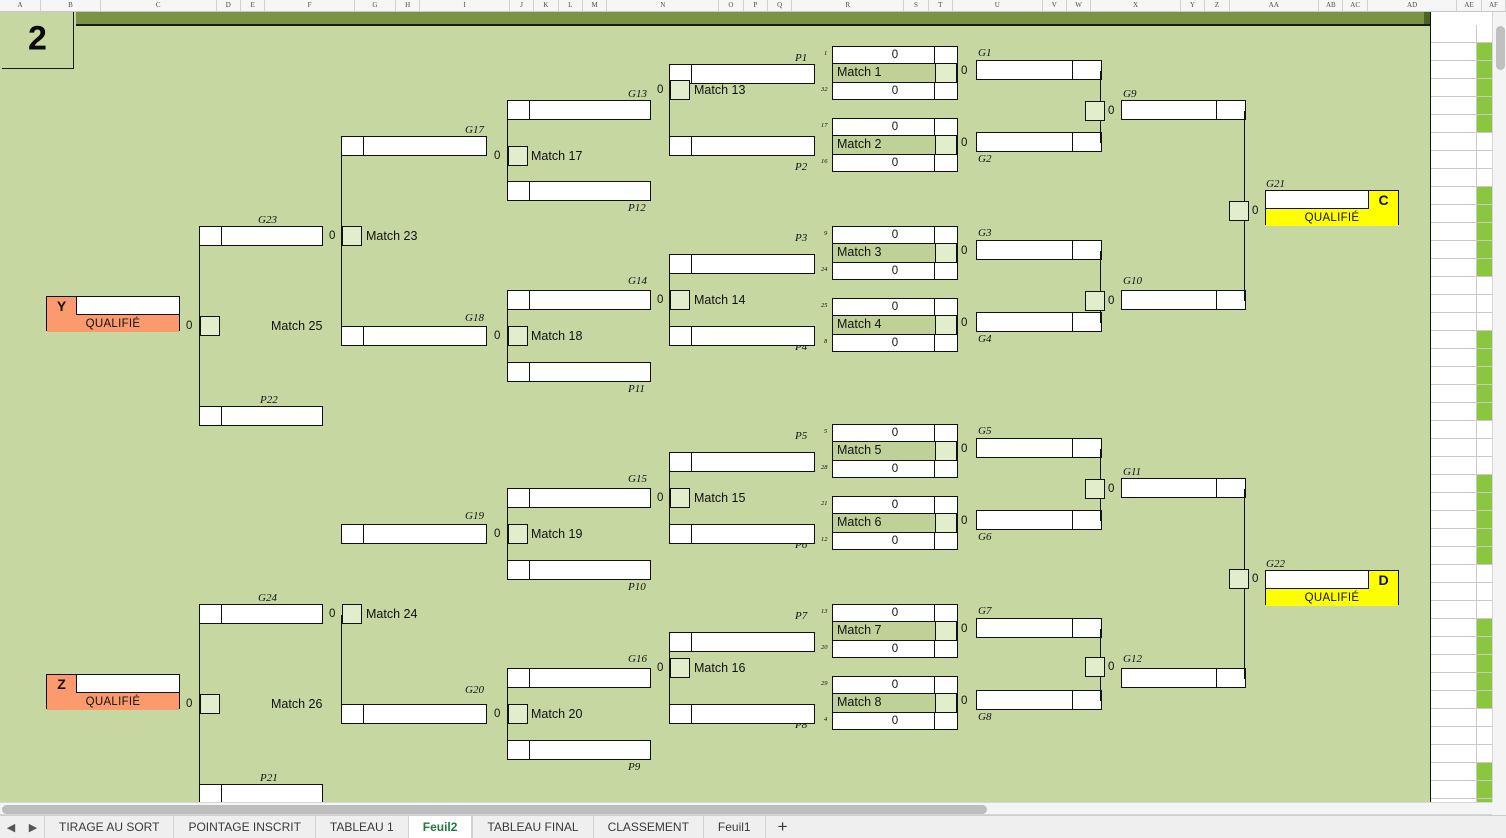 The image size is (1506, 838). I want to click on column-header-aa: AA, so click(1275, 5).